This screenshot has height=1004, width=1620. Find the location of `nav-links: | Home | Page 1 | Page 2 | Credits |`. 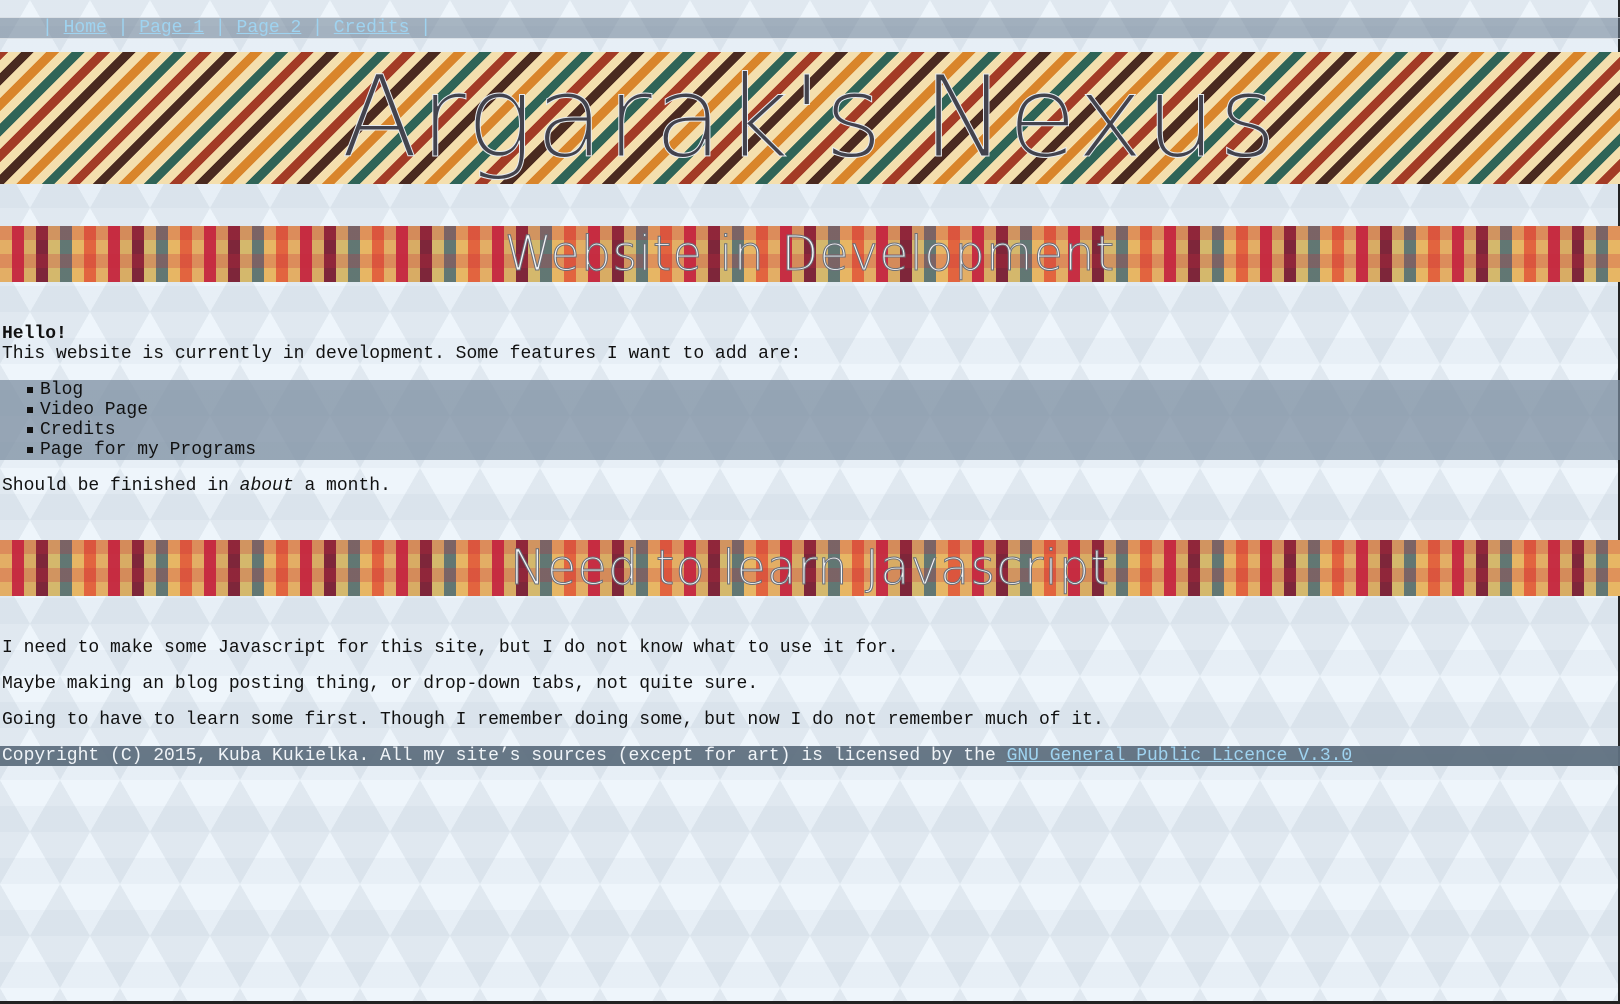

nav-links: | Home | Page 1 | Page 2 | Credits | is located at coordinates (236, 28).